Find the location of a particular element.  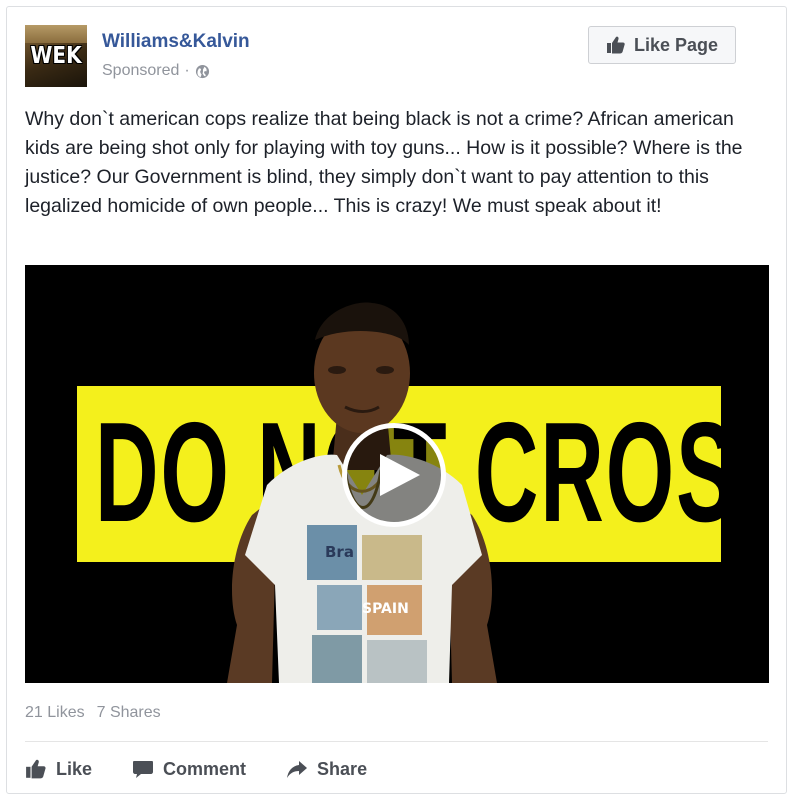

comment-icon is located at coordinates (143, 769).